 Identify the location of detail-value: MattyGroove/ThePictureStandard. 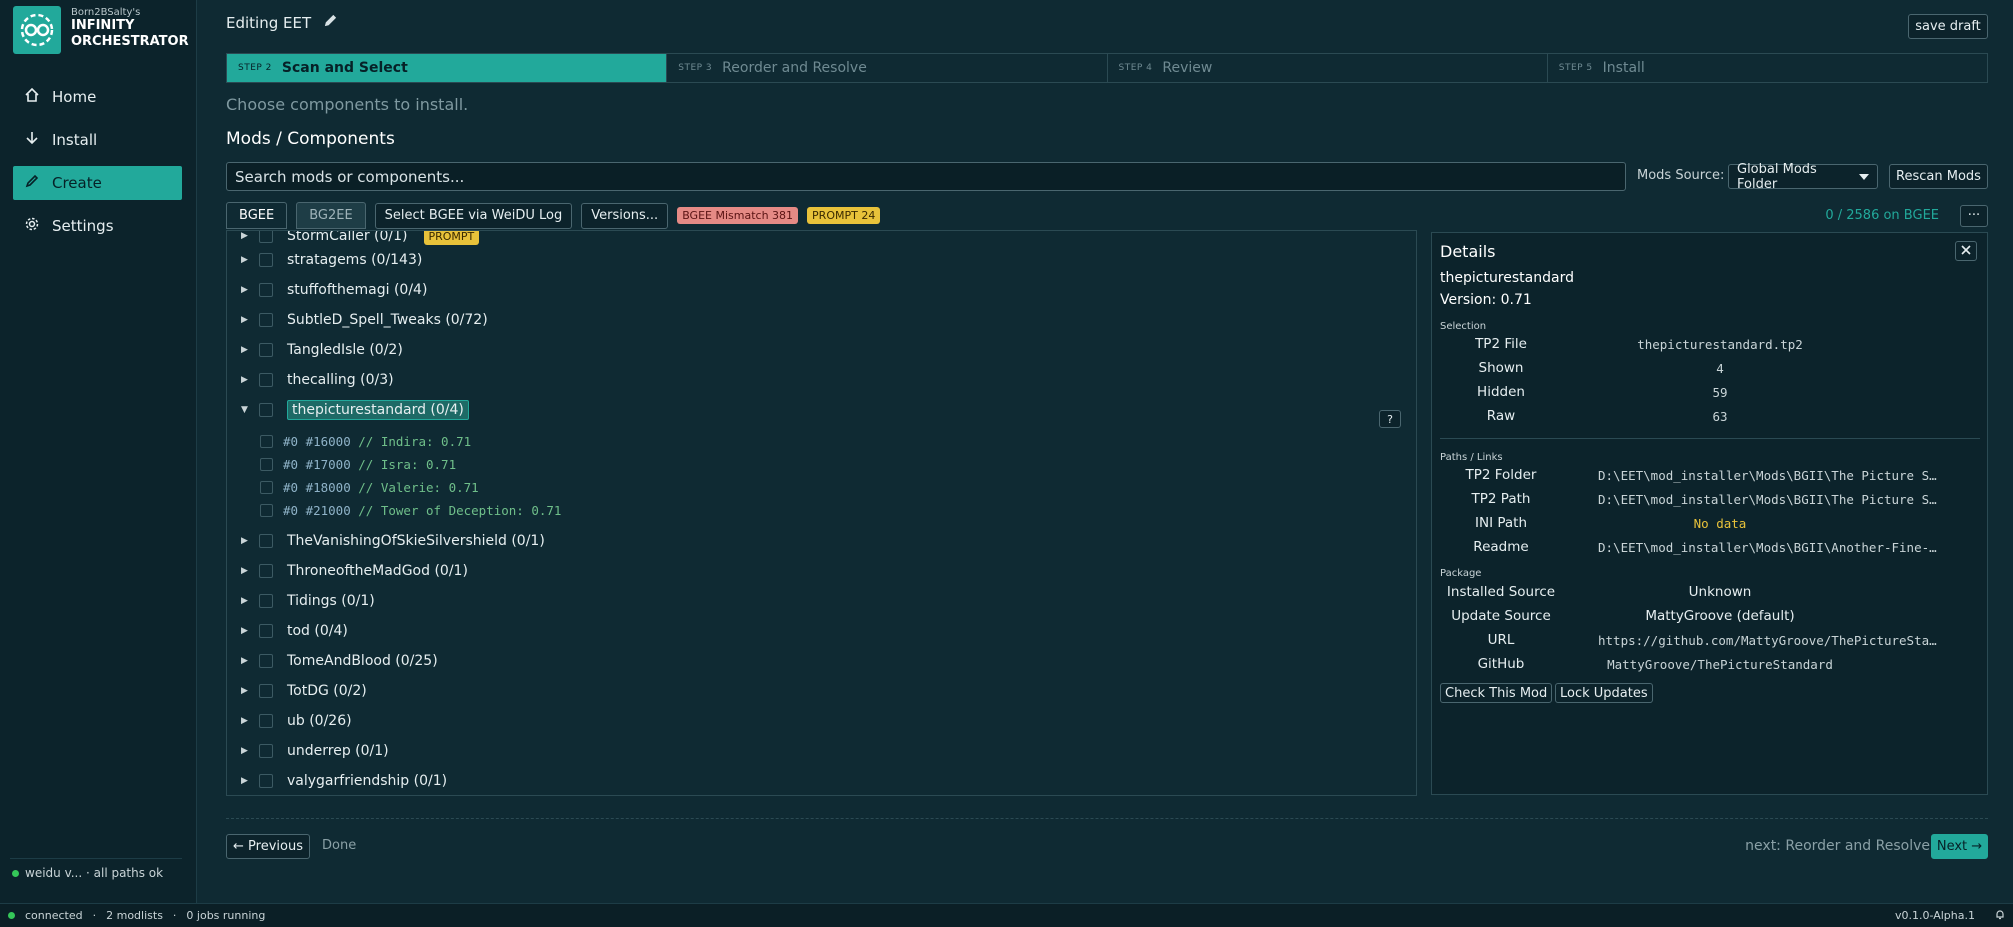
(1720, 664).